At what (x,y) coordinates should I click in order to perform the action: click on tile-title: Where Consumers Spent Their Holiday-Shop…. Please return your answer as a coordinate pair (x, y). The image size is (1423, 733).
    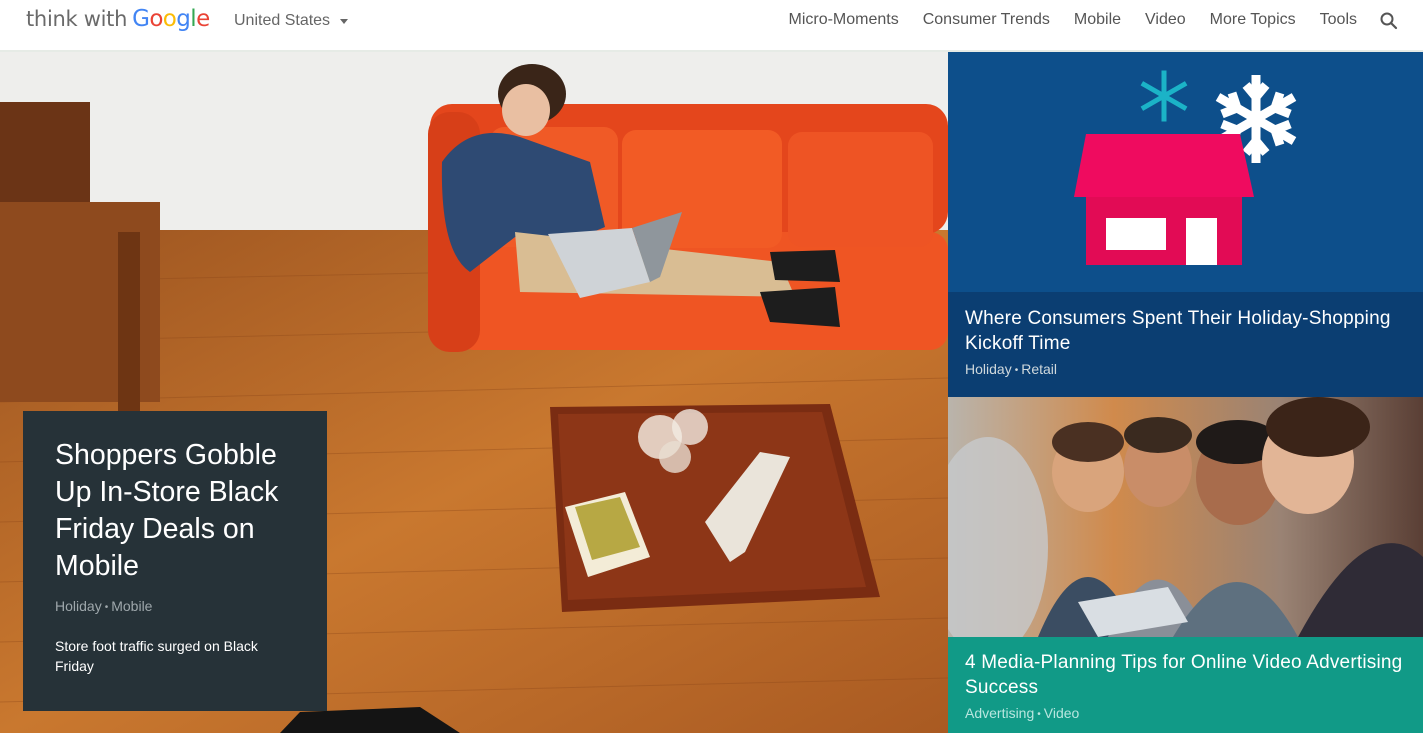
    Looking at the image, I should click on (1185, 331).